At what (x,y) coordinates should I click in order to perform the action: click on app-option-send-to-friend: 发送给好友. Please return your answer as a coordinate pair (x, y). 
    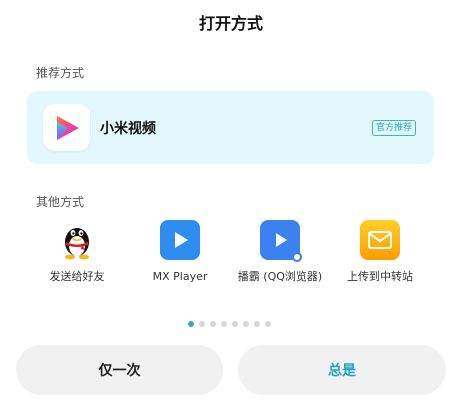
    Looking at the image, I should click on (77, 252).